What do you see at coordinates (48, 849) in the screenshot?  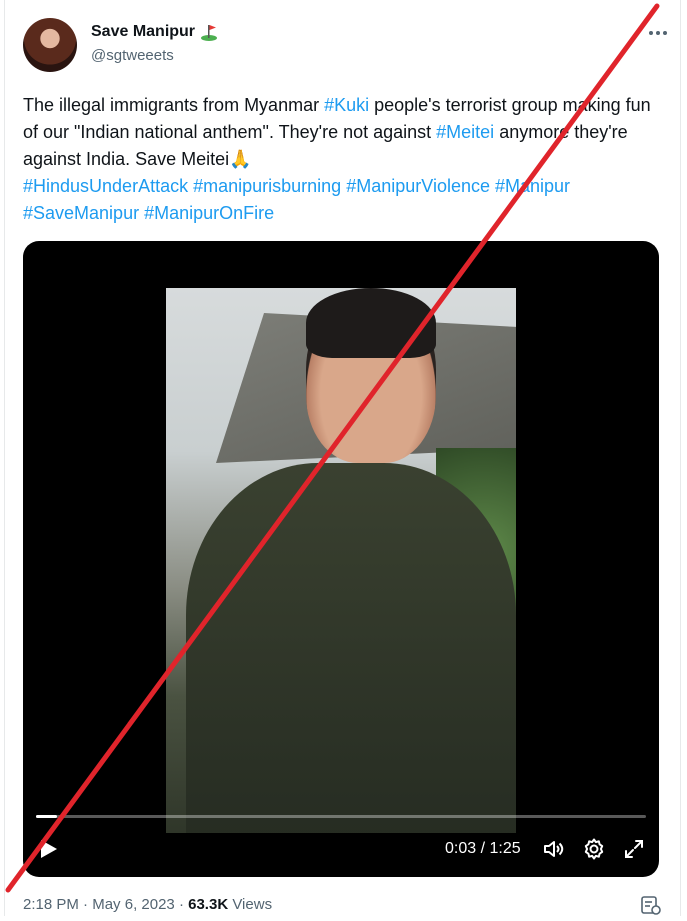 I see `play-icon` at bounding box center [48, 849].